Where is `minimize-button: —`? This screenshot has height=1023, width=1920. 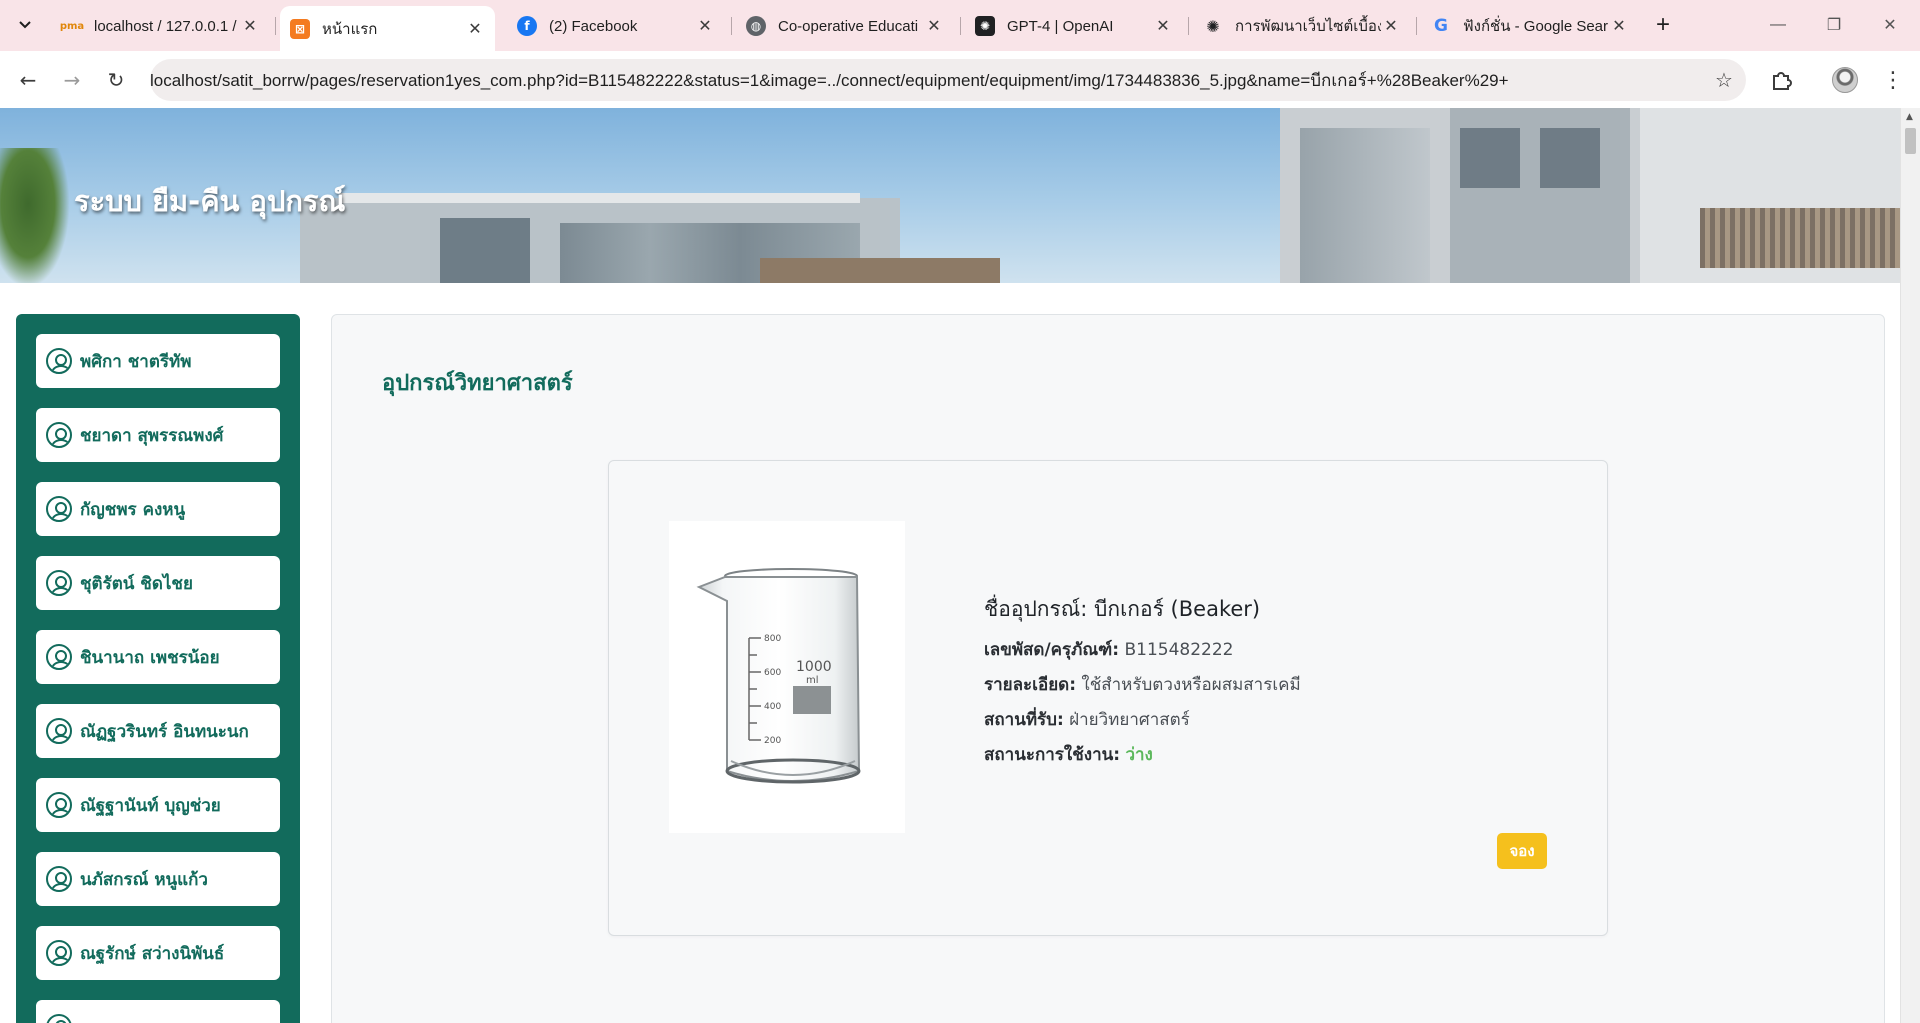
minimize-button: — is located at coordinates (1778, 25).